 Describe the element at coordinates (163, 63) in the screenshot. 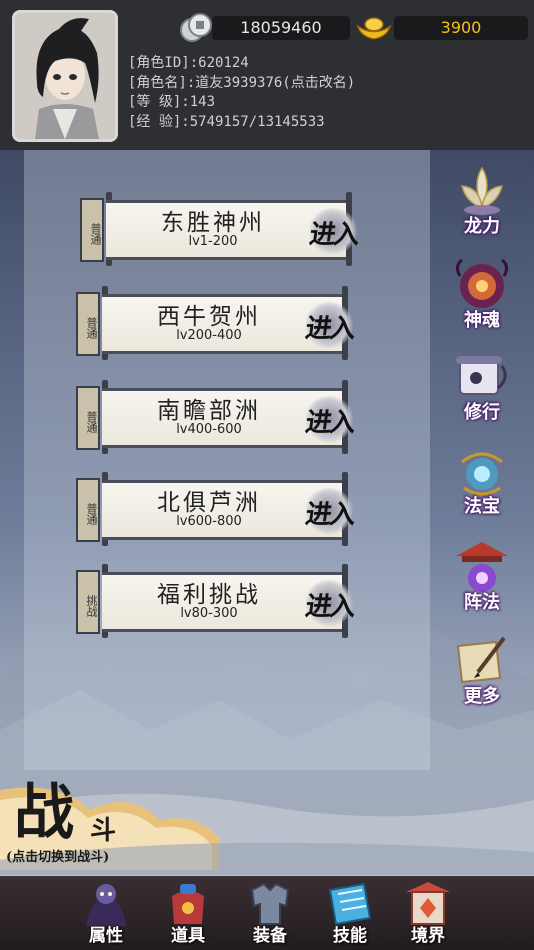

I see `info-label: [角色ID]:` at that location.